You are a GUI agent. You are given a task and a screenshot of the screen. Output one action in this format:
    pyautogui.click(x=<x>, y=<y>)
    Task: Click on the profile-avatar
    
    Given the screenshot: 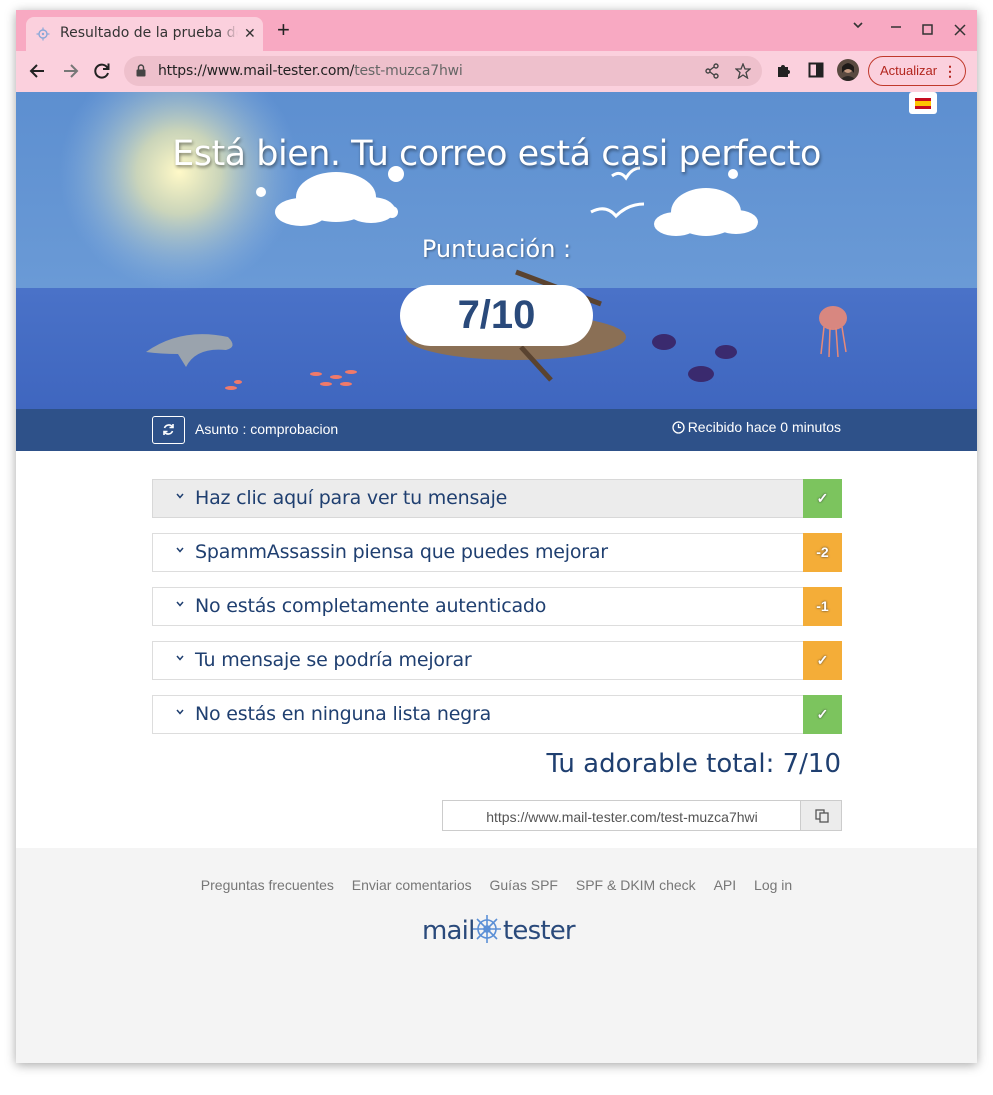 What is the action you would take?
    pyautogui.click(x=848, y=70)
    